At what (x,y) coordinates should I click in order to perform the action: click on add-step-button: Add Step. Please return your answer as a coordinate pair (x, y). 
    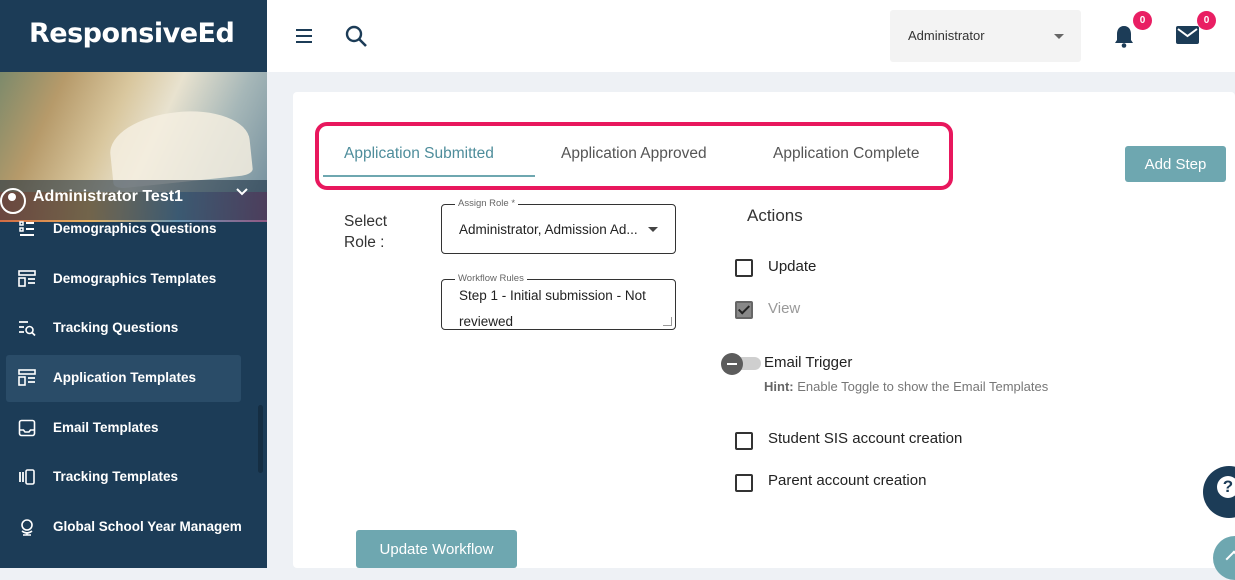
    Looking at the image, I should click on (1175, 164).